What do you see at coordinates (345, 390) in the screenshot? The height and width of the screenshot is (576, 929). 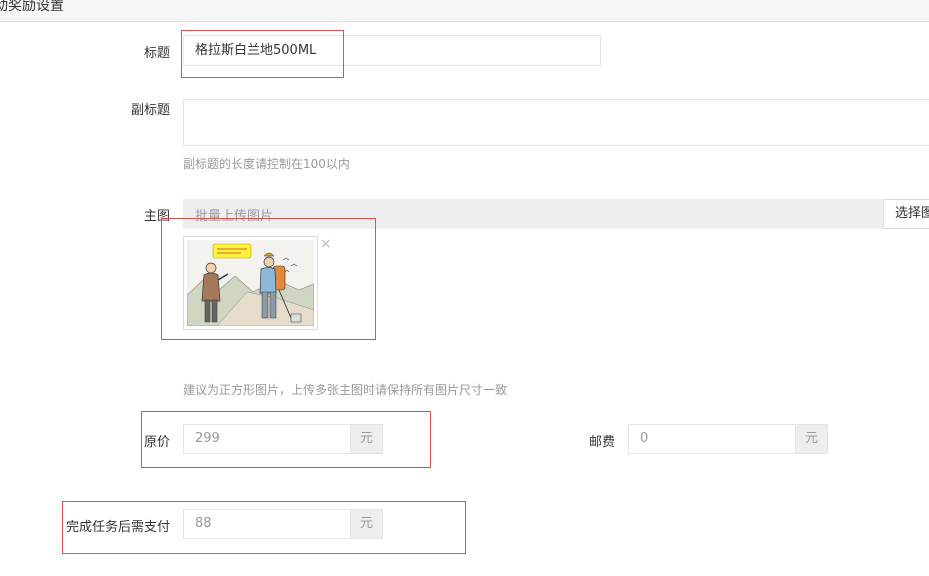 I see `main-image-help-text: 建议为正方形图片，上传多张主图时请保持所有图片尺寸一致` at bounding box center [345, 390].